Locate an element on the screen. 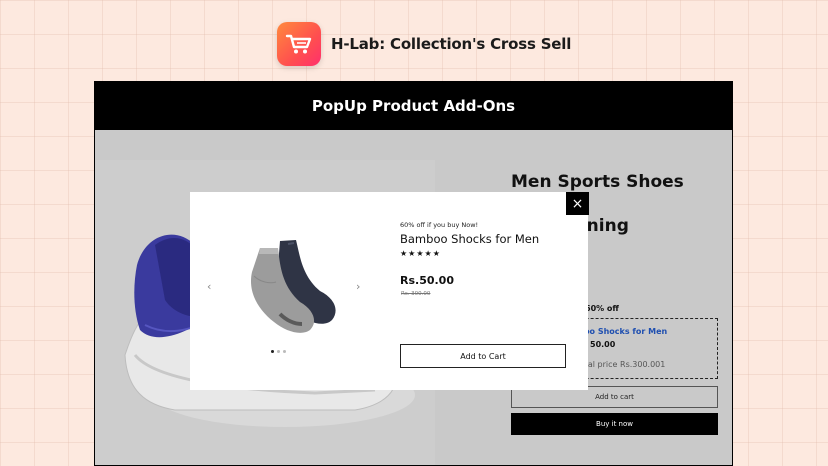  offer-label: 60% off is located at coordinates (602, 308).